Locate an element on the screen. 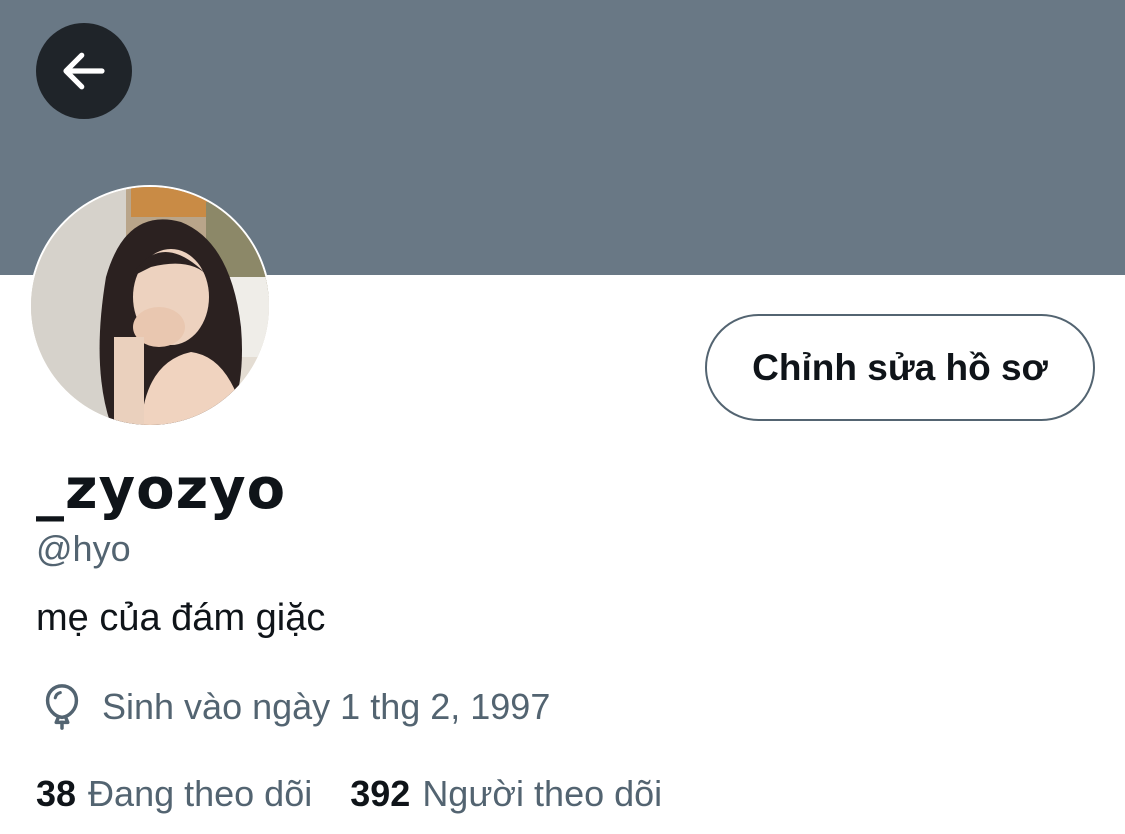 This screenshot has height=834, width=1125. followers-count: 392 is located at coordinates (380, 793).